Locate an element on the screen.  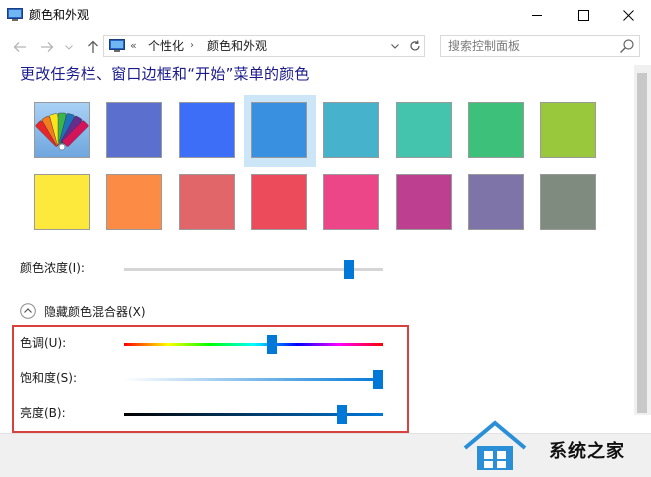
custom-color-swatch is located at coordinates (63, 131).